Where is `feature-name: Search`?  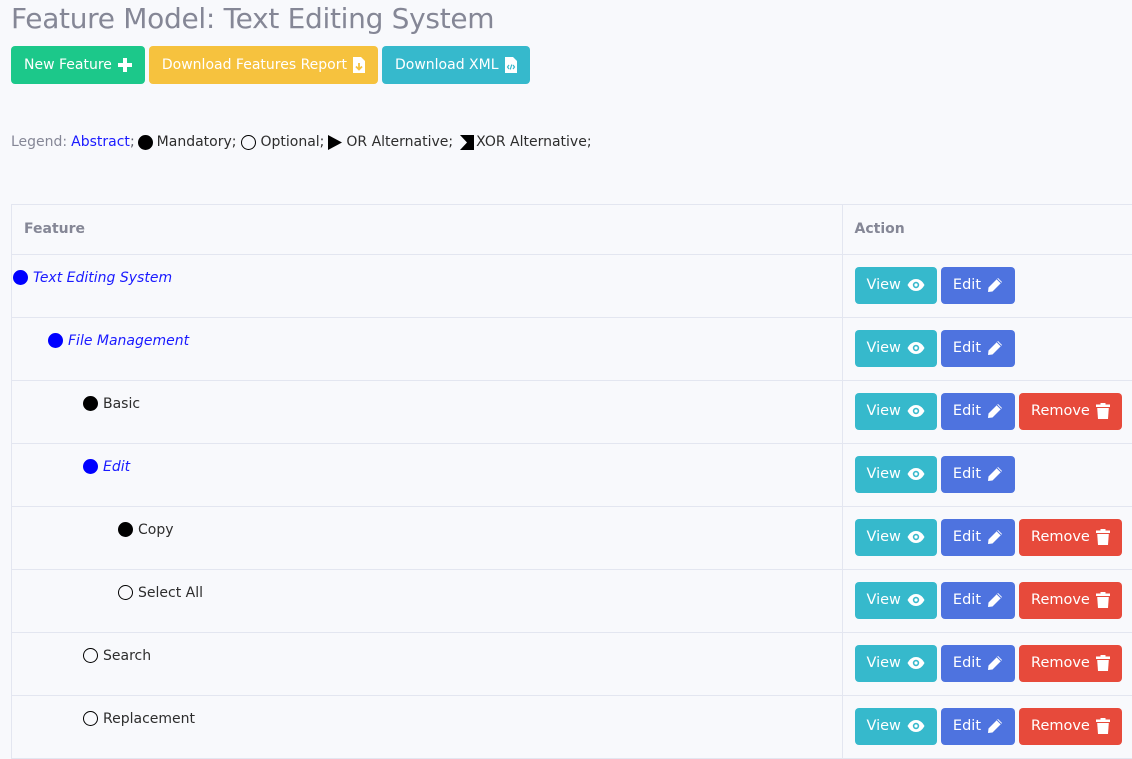 feature-name: Search is located at coordinates (127, 656).